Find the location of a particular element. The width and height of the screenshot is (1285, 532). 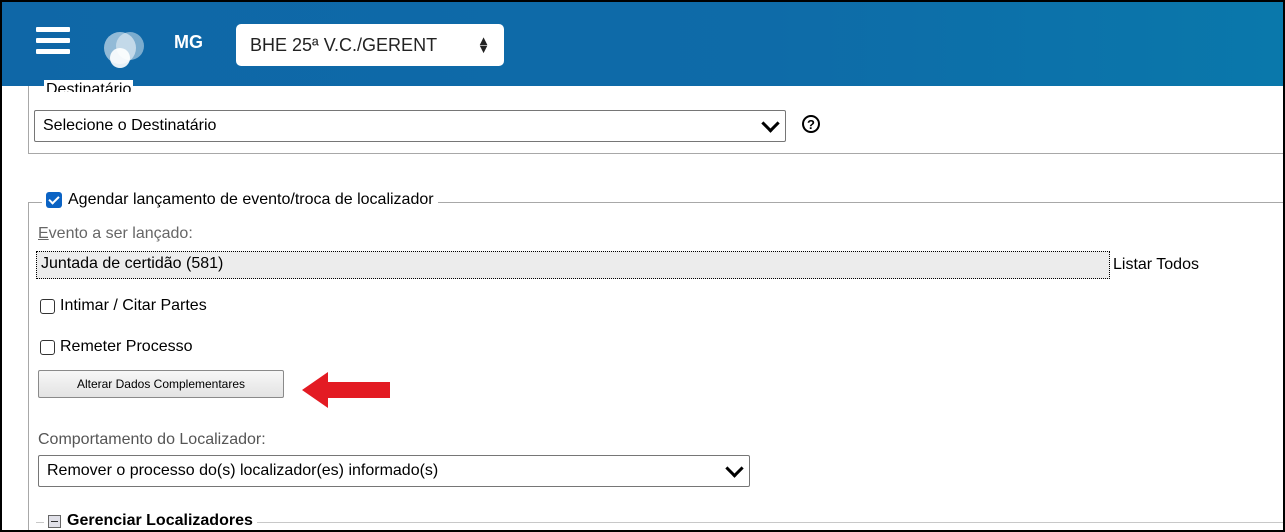

help-icon: ? is located at coordinates (811, 124).